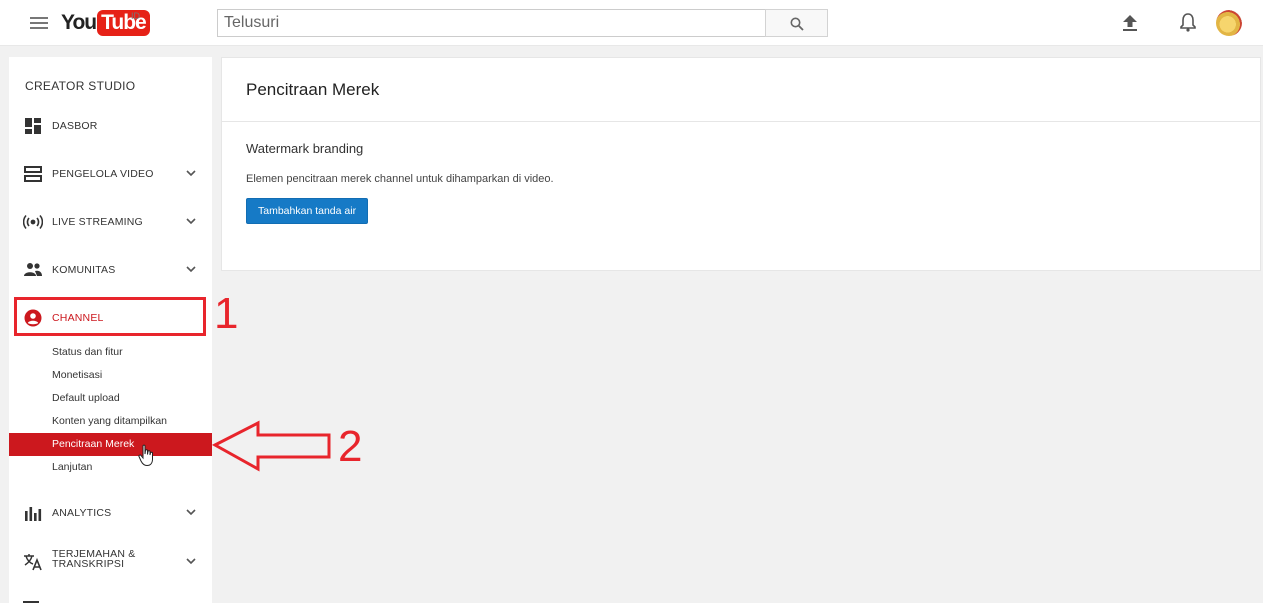  Describe the element at coordinates (305, 148) in the screenshot. I see `section-title: Watermark branding` at that location.